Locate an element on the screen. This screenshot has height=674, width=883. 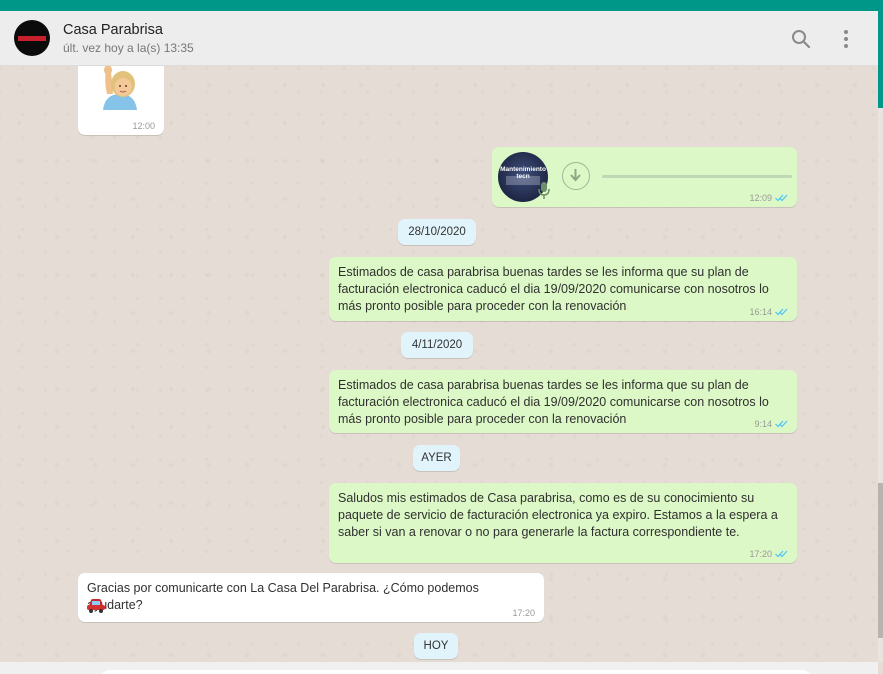
raising-hand-woman-emoji is located at coordinates (120, 88).